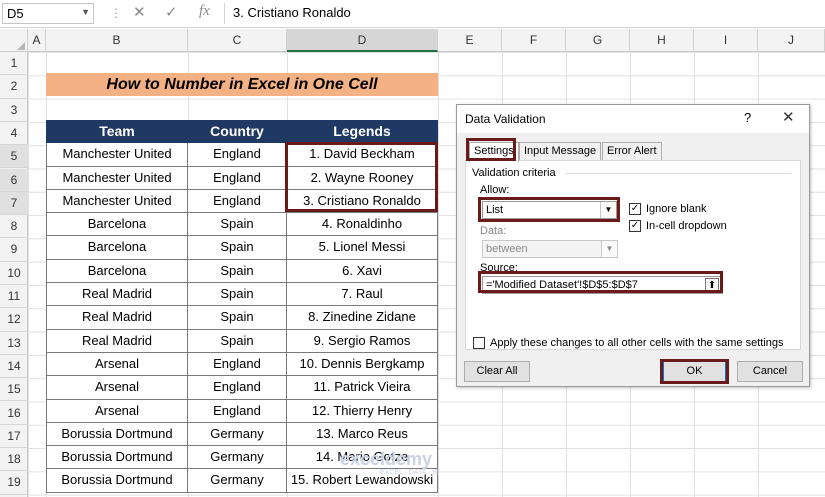  I want to click on sheet-title: How to Number in Excel in One Cell, so click(242, 84).